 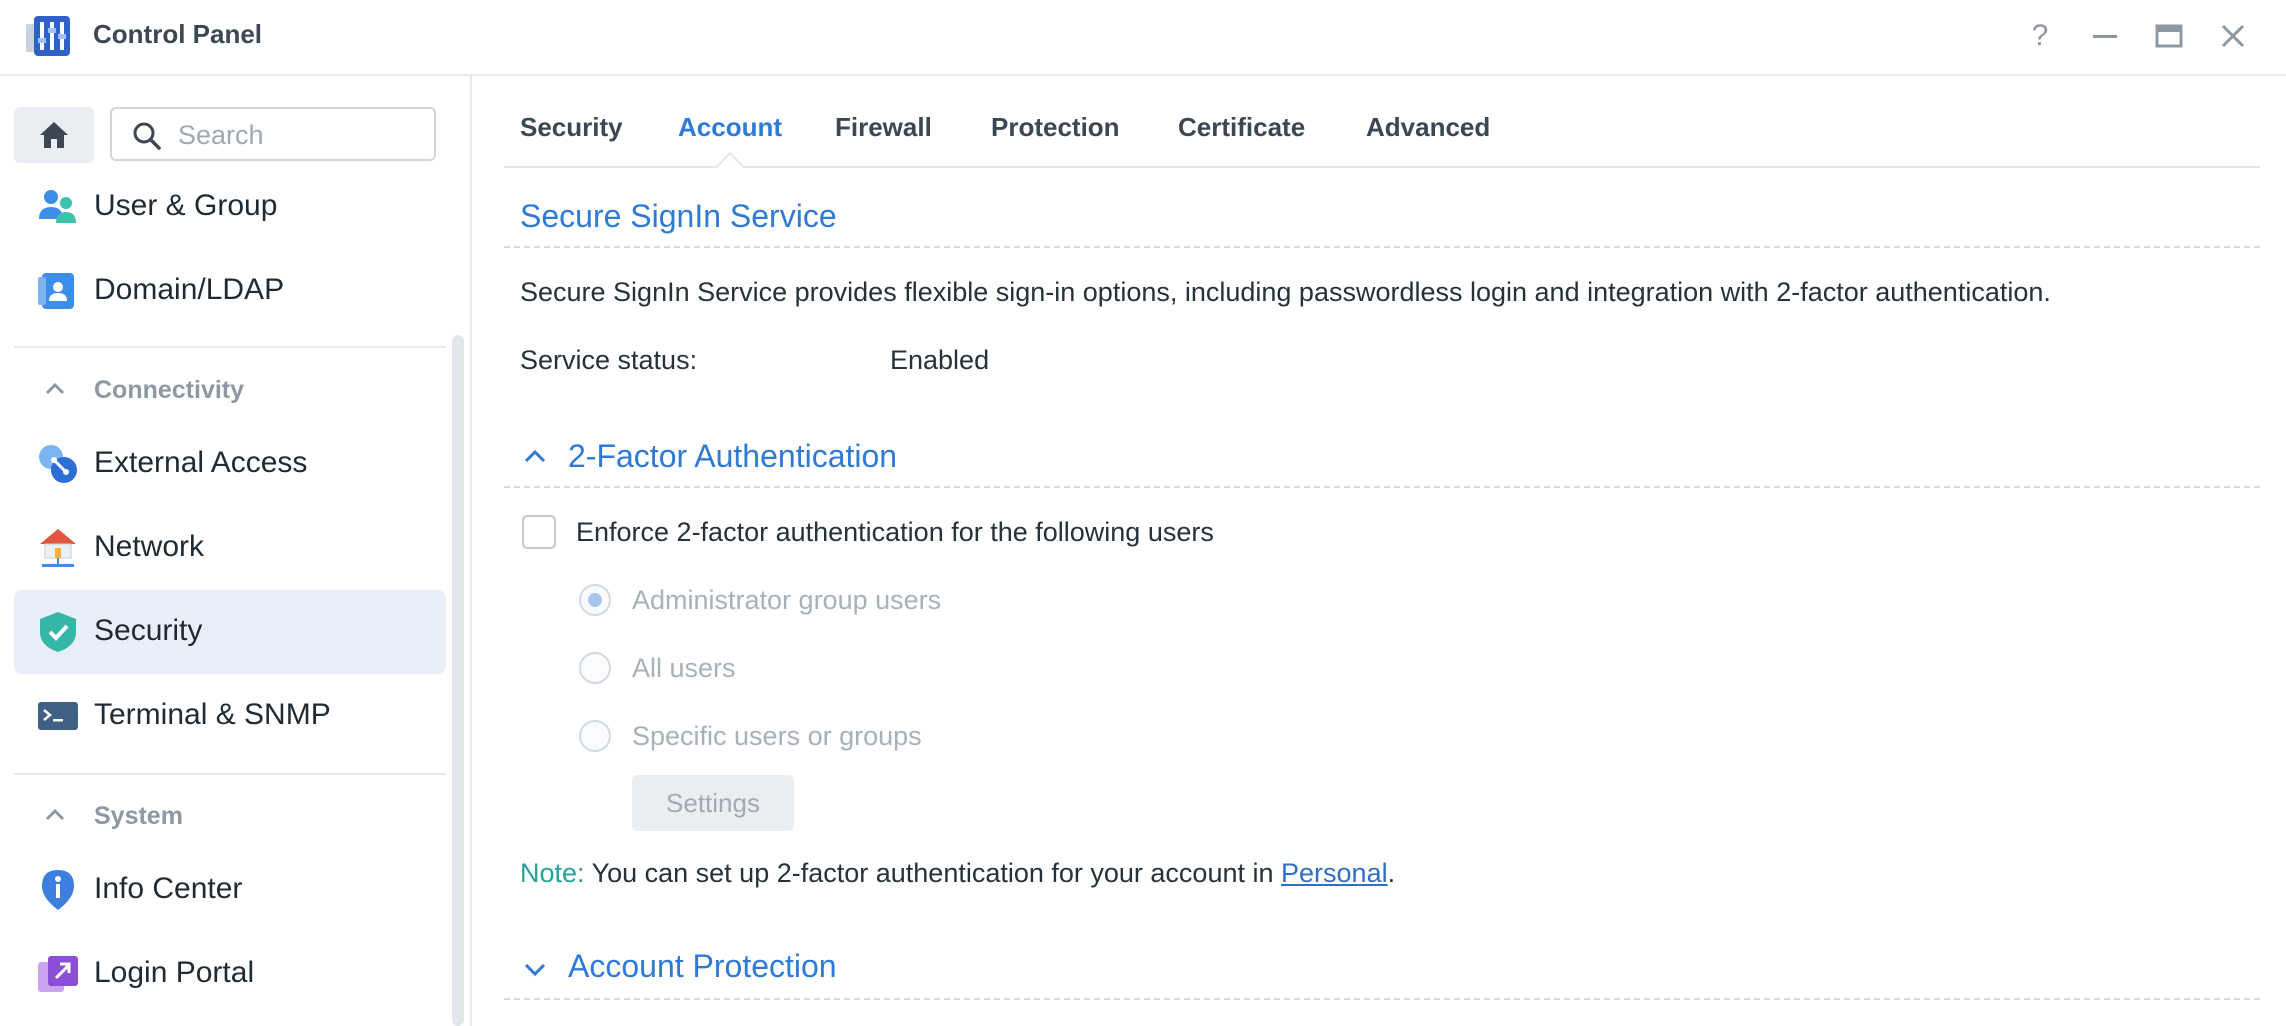 I want to click on radio-all-users, so click(x=595, y=668).